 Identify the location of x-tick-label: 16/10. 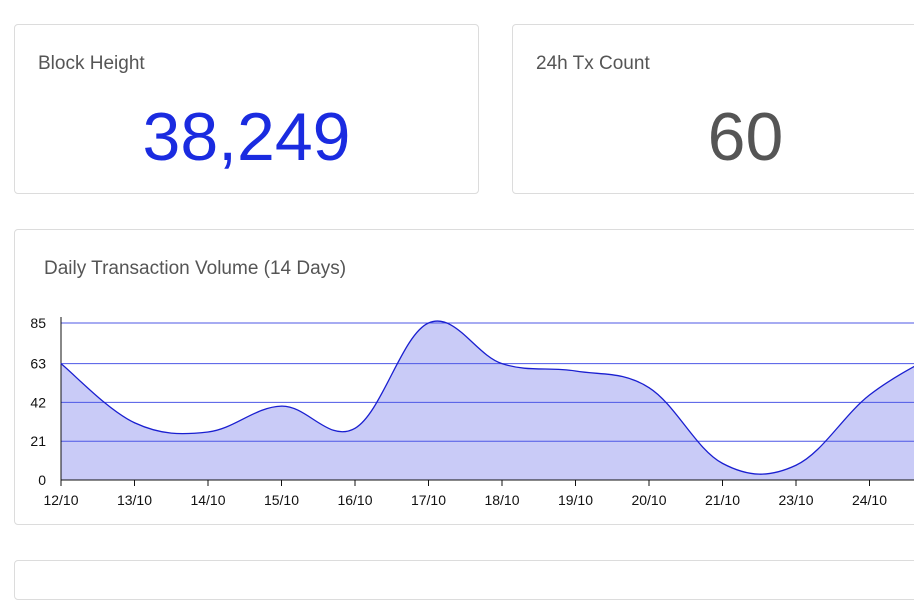
(354, 500).